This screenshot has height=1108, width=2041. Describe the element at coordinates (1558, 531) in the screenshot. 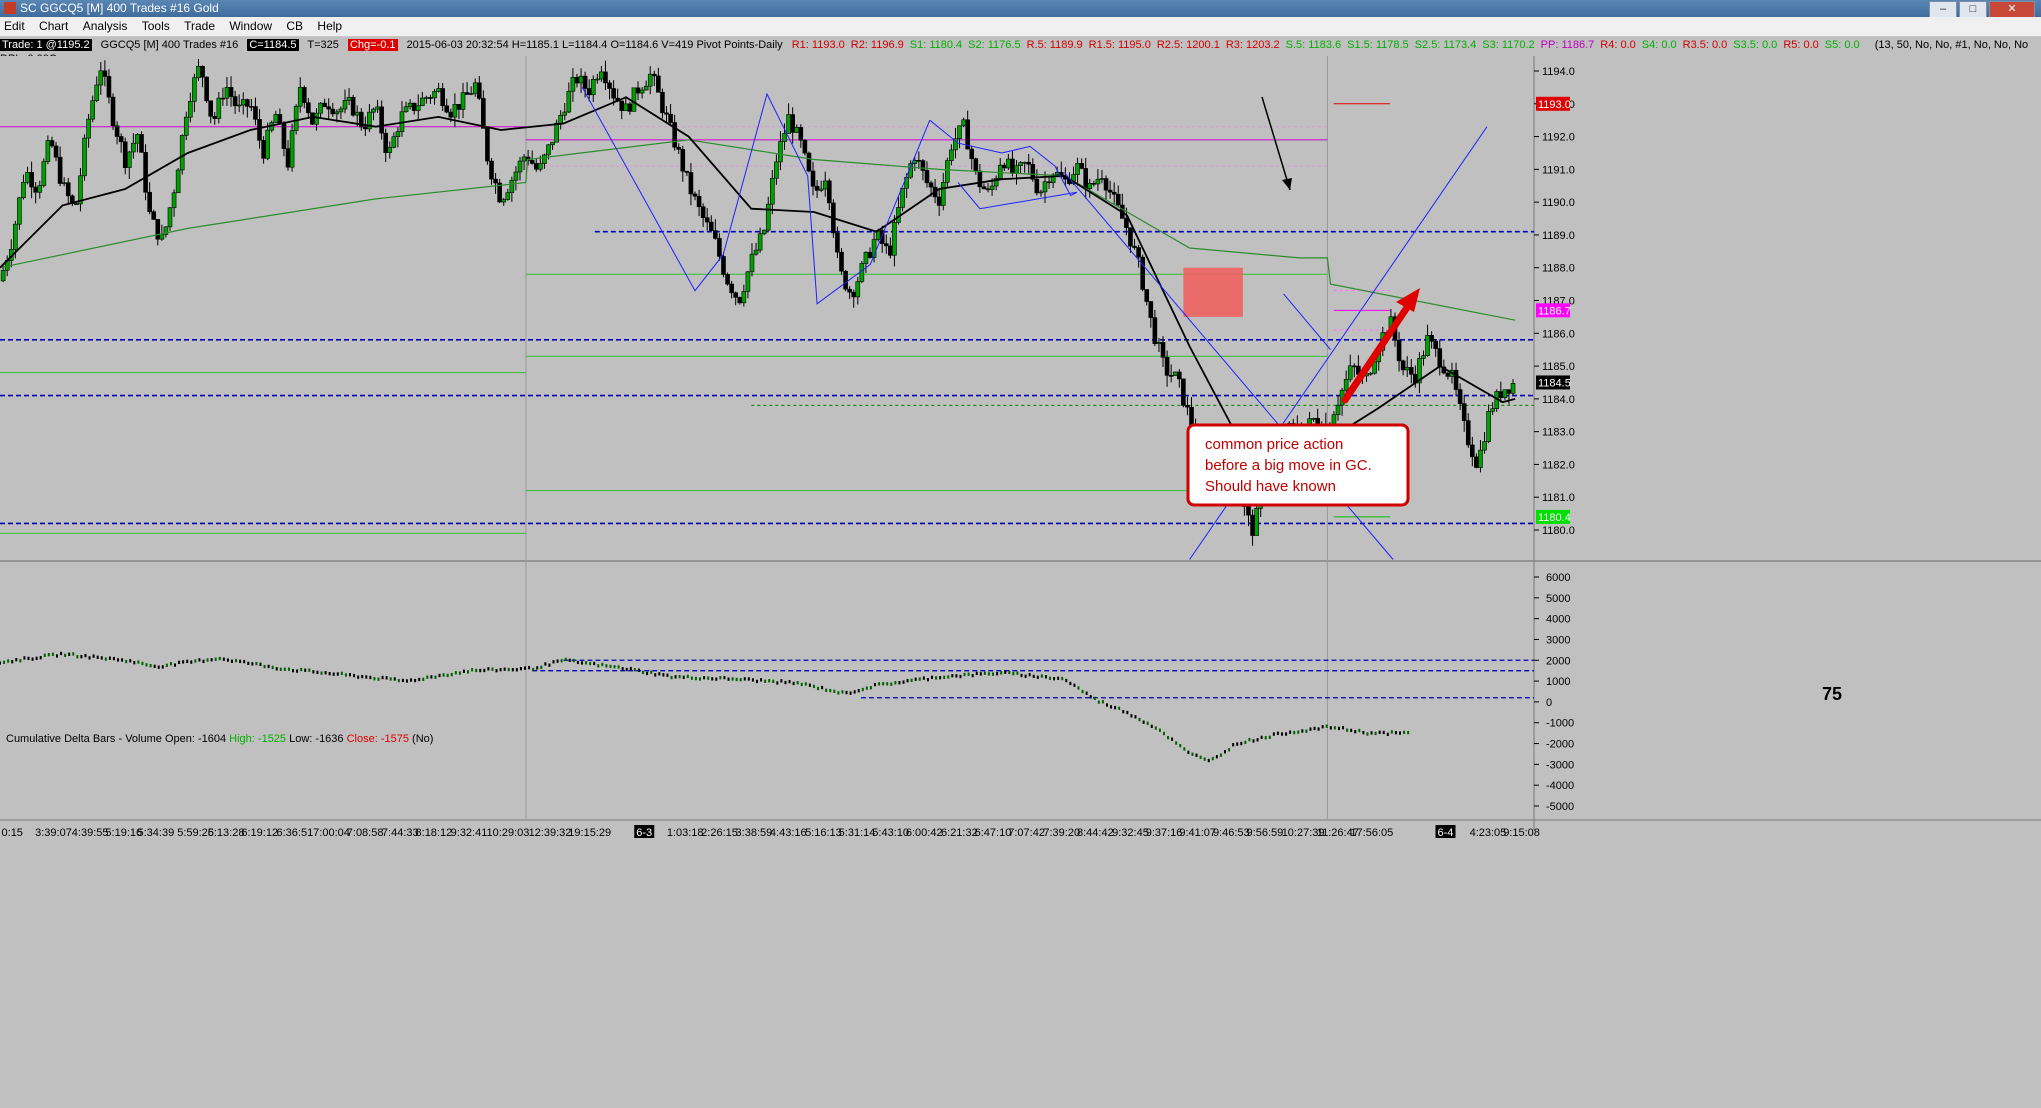

I see `price-tick-label: 1180.0` at that location.